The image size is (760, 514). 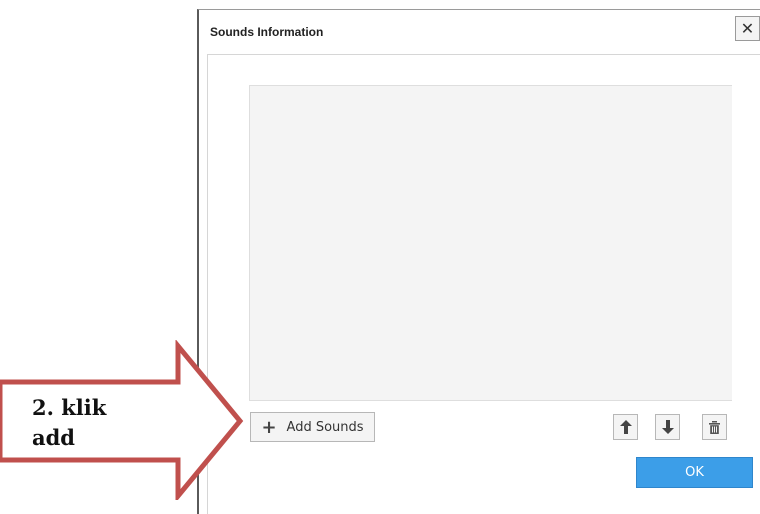 I want to click on ok-button: OK, so click(x=694, y=472).